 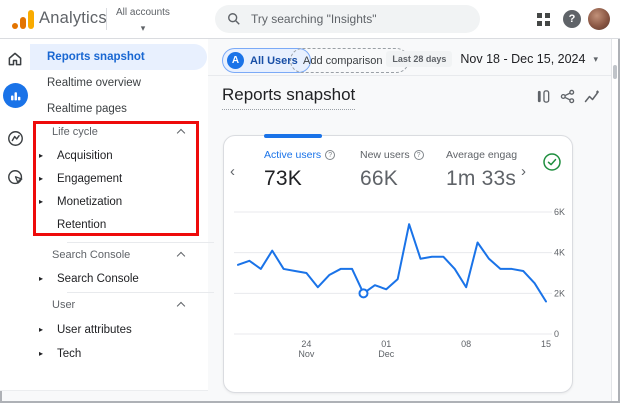 I want to click on date-range-text: Nov 18 - Dec 15, 2024, so click(x=523, y=59).